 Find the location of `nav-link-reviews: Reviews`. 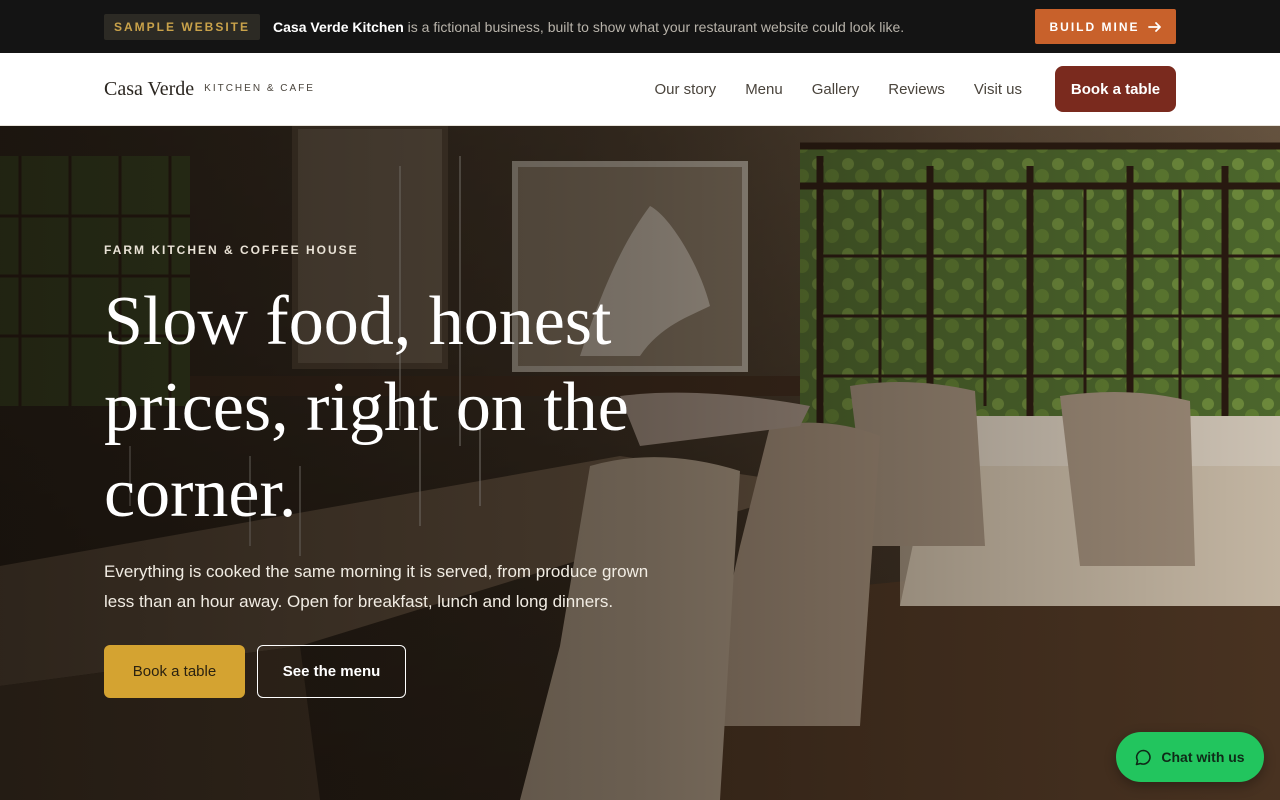

nav-link-reviews: Reviews is located at coordinates (916, 89).